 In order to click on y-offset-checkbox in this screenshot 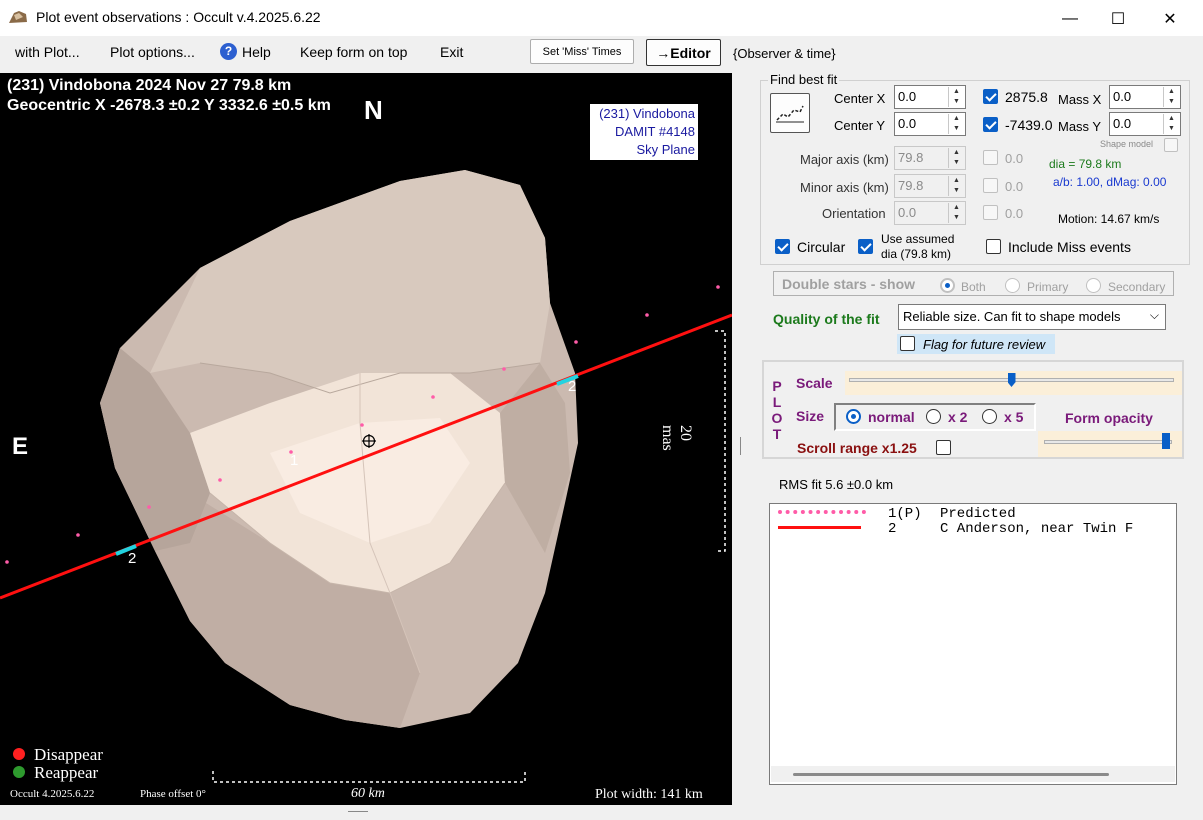, I will do `click(990, 124)`.